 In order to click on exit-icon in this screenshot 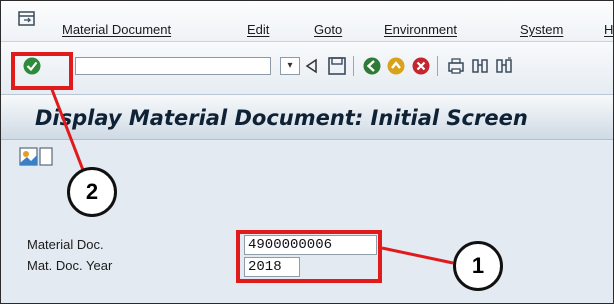, I will do `click(396, 66)`.